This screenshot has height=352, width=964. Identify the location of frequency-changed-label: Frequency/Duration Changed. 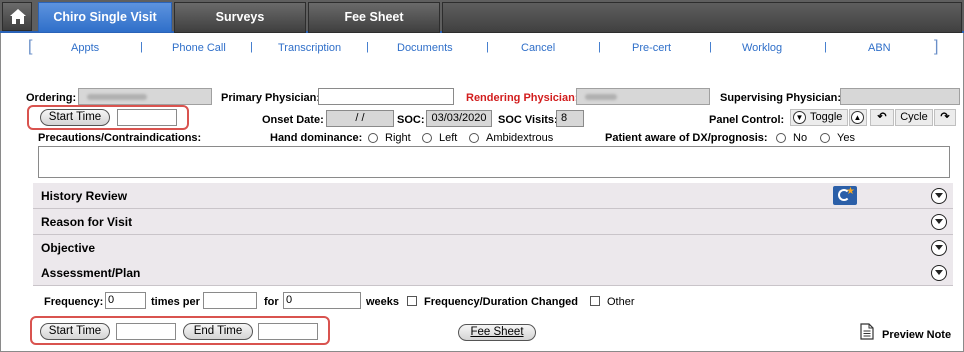
(501, 302).